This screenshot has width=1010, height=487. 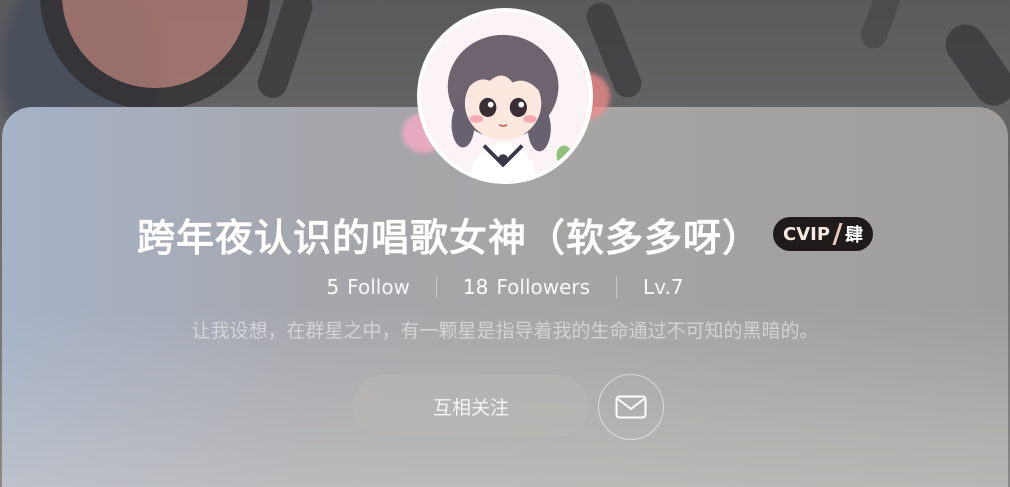 What do you see at coordinates (806, 234) in the screenshot?
I see `vip-mark: CVIP` at bounding box center [806, 234].